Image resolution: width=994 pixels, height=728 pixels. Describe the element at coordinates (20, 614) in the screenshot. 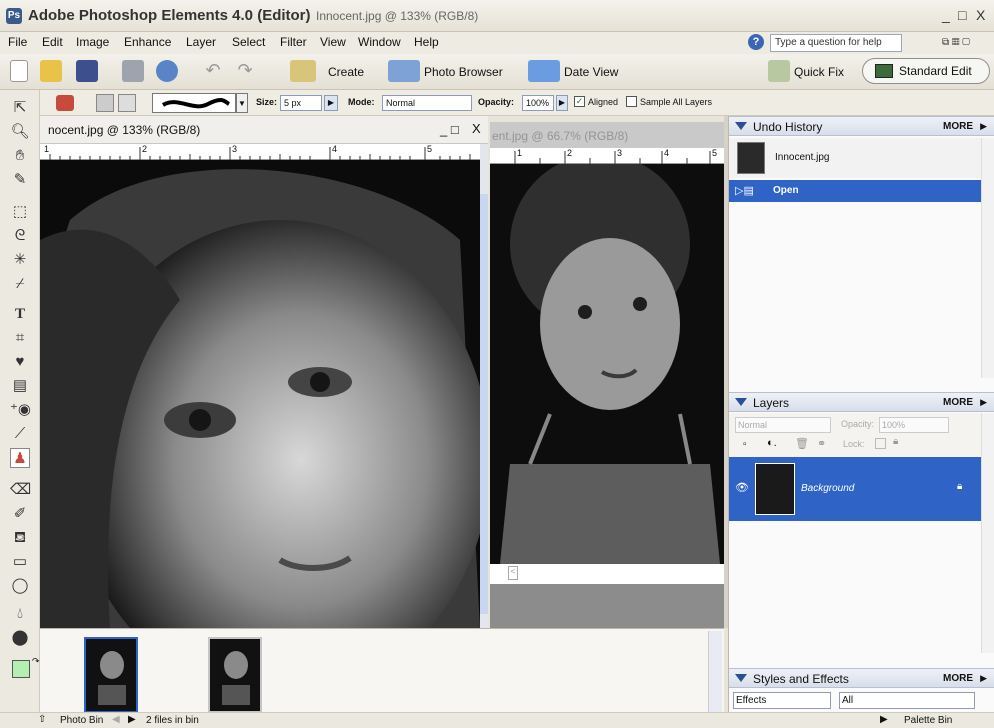

I see `blur-tool-icon: 💧︎` at that location.